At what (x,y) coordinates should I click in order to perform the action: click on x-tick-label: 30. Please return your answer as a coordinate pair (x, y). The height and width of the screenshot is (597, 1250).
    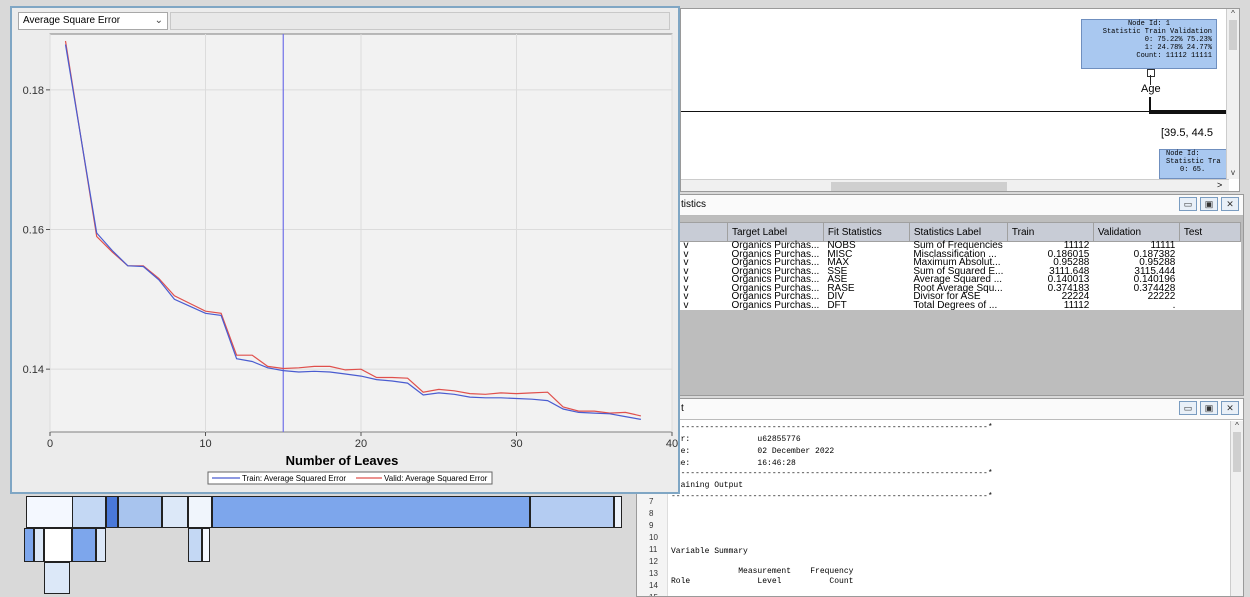
    Looking at the image, I should click on (516, 444).